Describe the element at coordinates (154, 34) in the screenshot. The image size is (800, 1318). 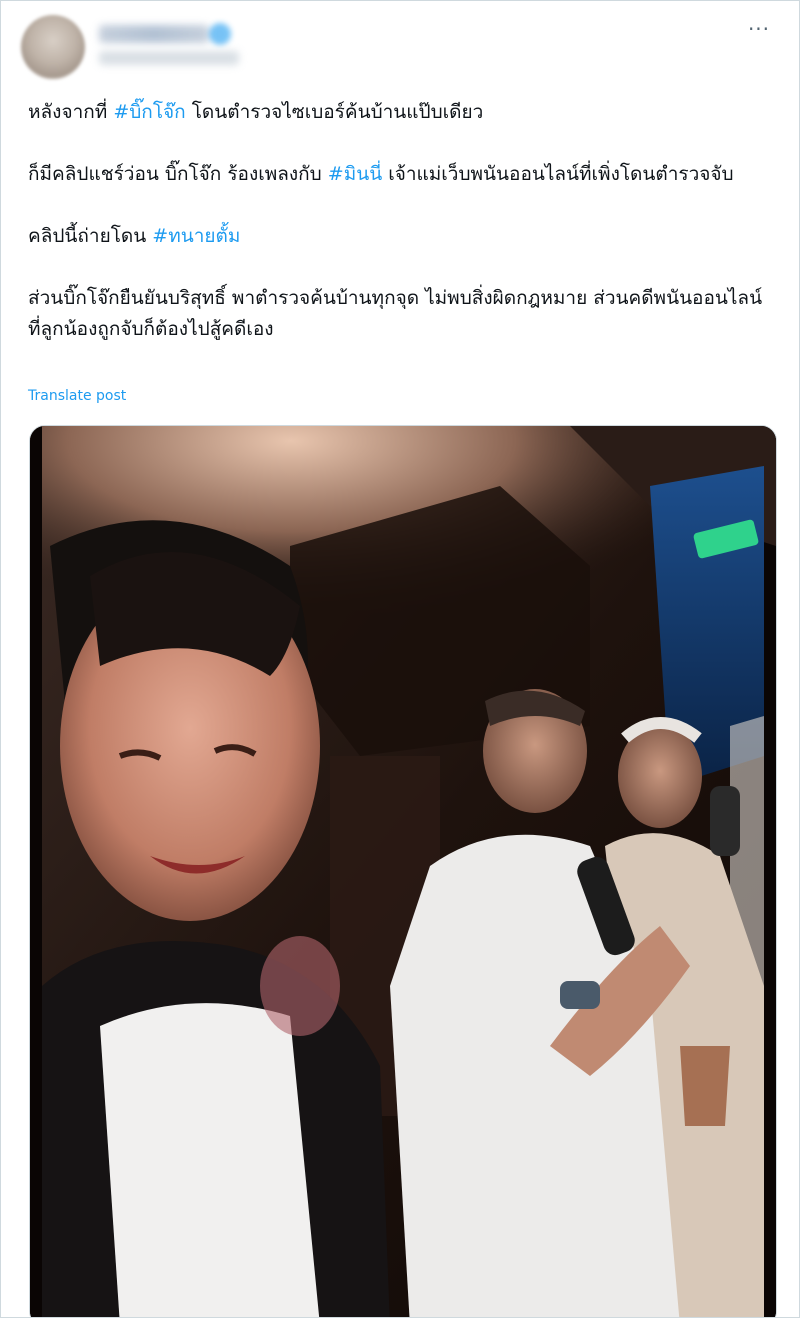
I see `display-name-blurred` at that location.